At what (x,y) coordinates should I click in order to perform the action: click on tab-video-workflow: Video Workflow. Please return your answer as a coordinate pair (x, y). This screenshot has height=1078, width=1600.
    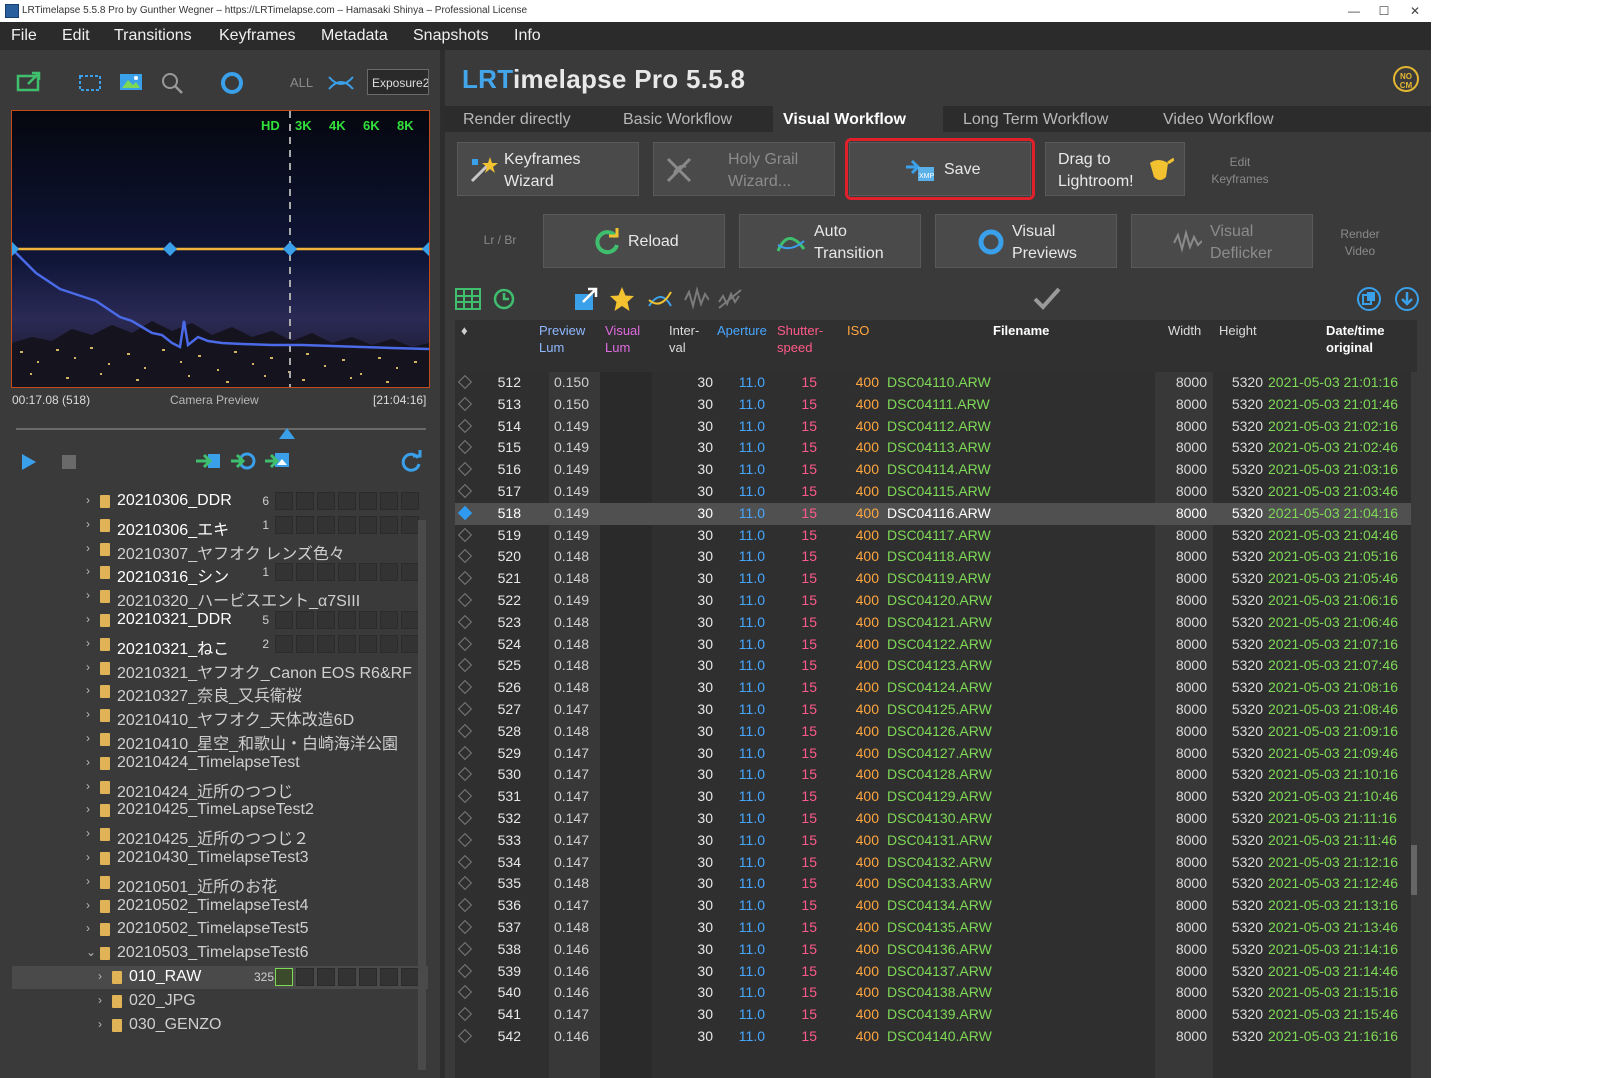
    Looking at the image, I should click on (1218, 119).